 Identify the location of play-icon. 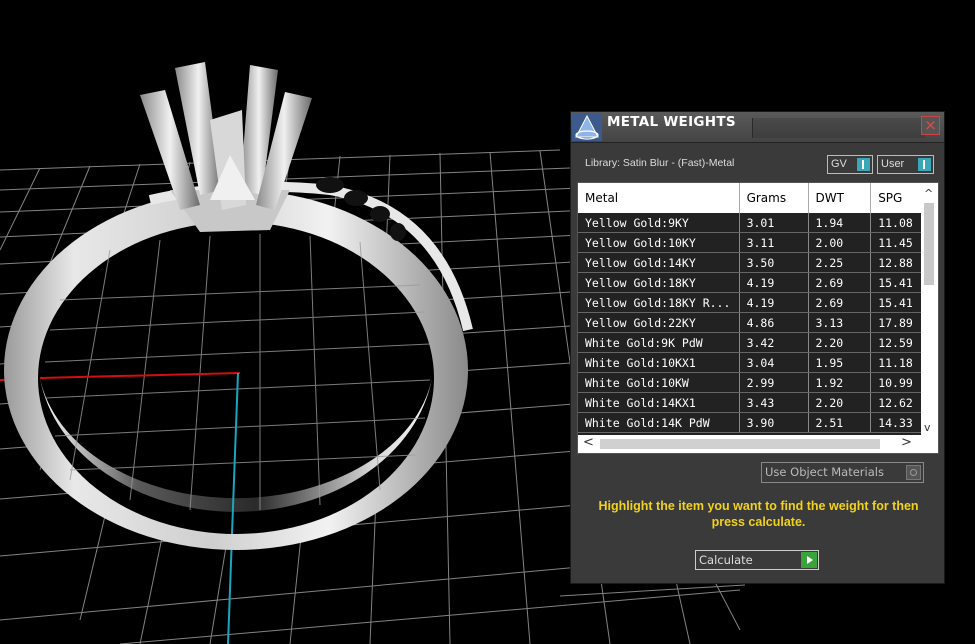
(809, 560).